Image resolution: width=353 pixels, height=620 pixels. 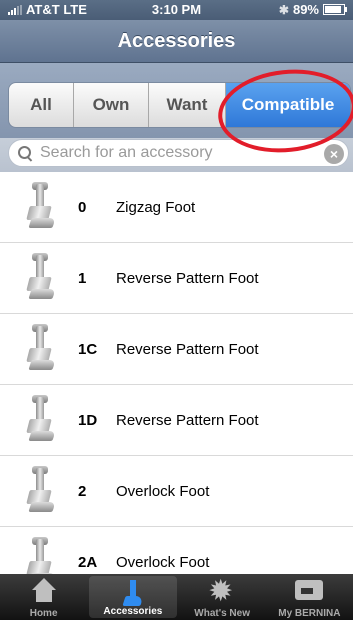 What do you see at coordinates (88, 420) in the screenshot?
I see `accessory-number: 1D` at bounding box center [88, 420].